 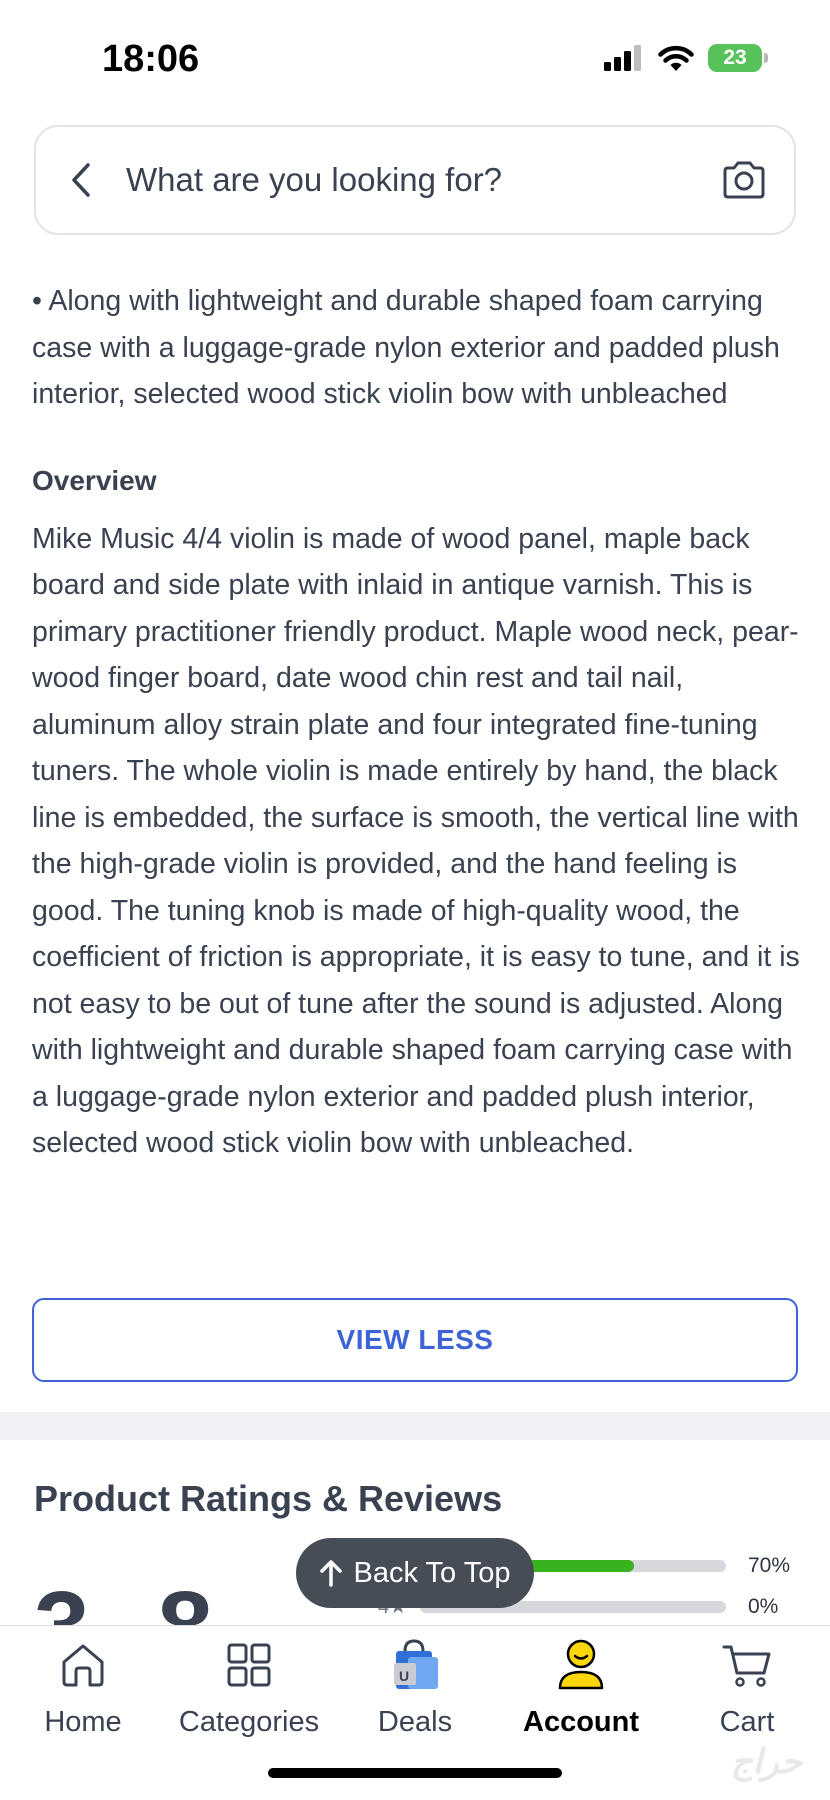 What do you see at coordinates (581, 1665) in the screenshot?
I see `account-icon` at bounding box center [581, 1665].